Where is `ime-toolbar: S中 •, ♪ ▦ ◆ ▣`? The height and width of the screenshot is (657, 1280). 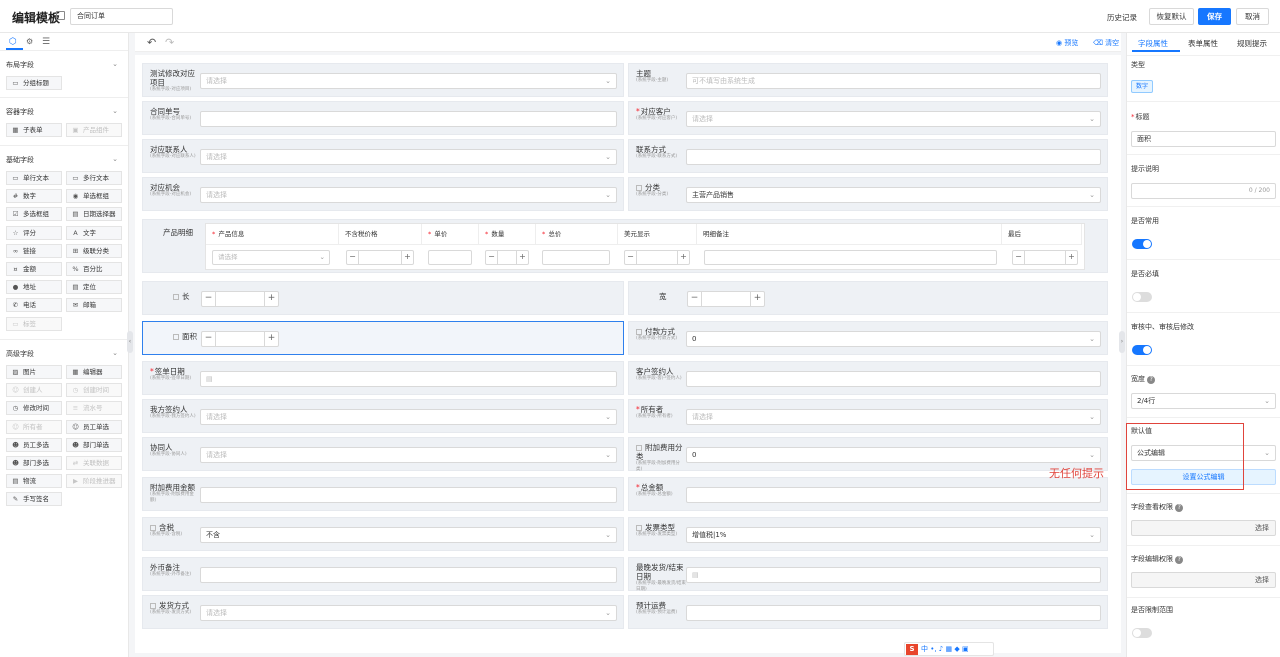 ime-toolbar: S中 •, ♪ ▦ ◆ ▣ is located at coordinates (949, 649).